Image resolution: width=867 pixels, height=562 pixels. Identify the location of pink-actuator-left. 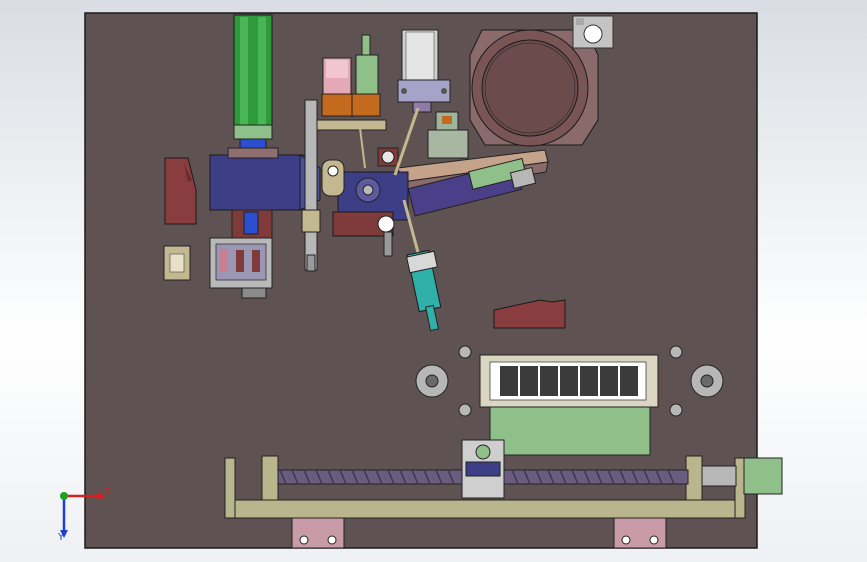
(337, 87).